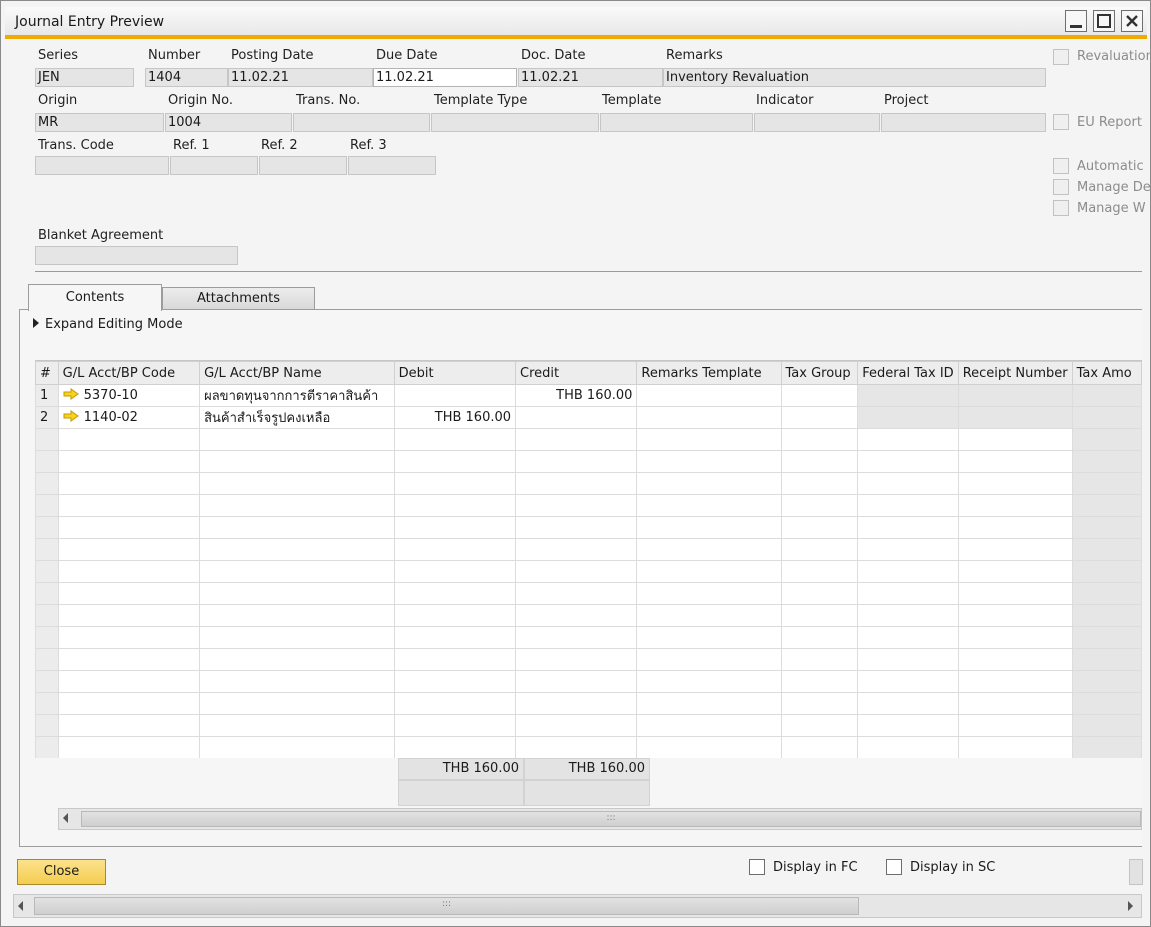  Describe the element at coordinates (300, 77) in the screenshot. I see `posting-date-field: 11.02.21` at that location.